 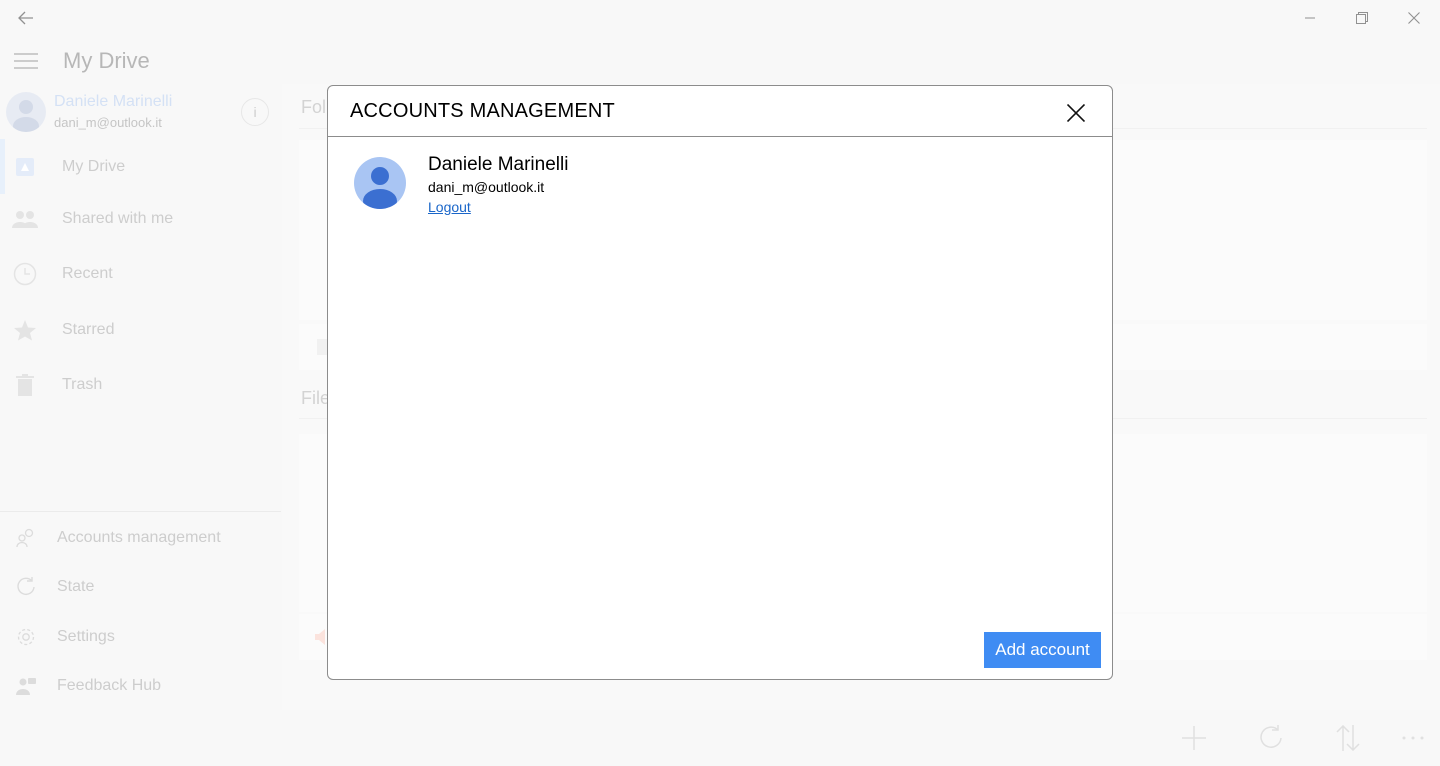 What do you see at coordinates (1042, 650) in the screenshot?
I see `add-account-button: Add account` at bounding box center [1042, 650].